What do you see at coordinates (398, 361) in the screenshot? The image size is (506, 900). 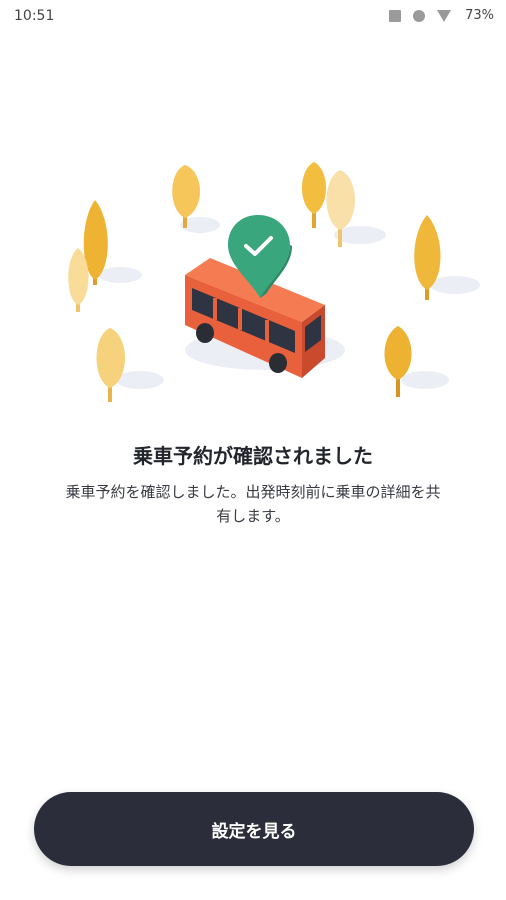 I see `tree-bottom-right` at bounding box center [398, 361].